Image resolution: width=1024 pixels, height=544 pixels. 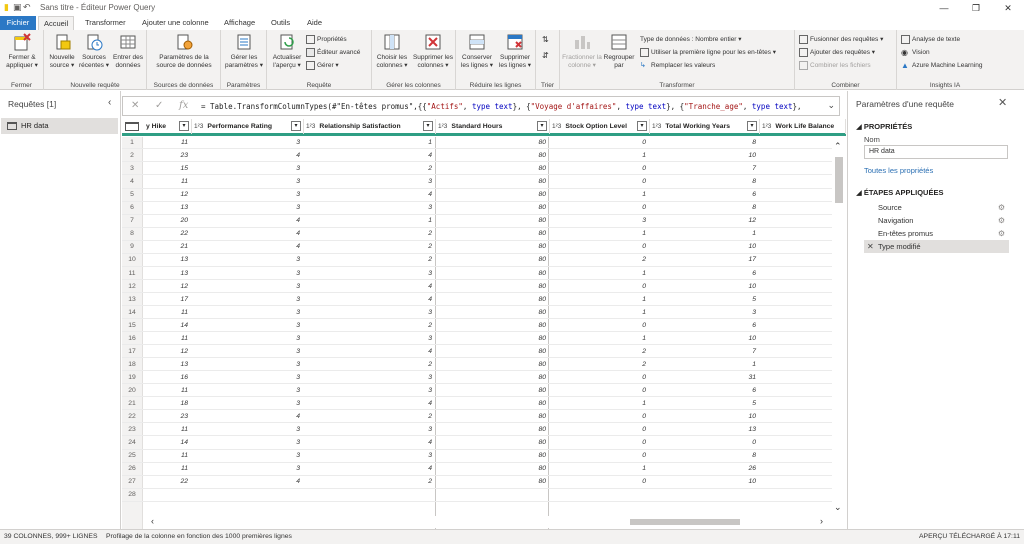 What do you see at coordinates (839, 326) in the screenshot?
I see `vertical-scrollbar: ⌃ ⌄` at bounding box center [839, 326].